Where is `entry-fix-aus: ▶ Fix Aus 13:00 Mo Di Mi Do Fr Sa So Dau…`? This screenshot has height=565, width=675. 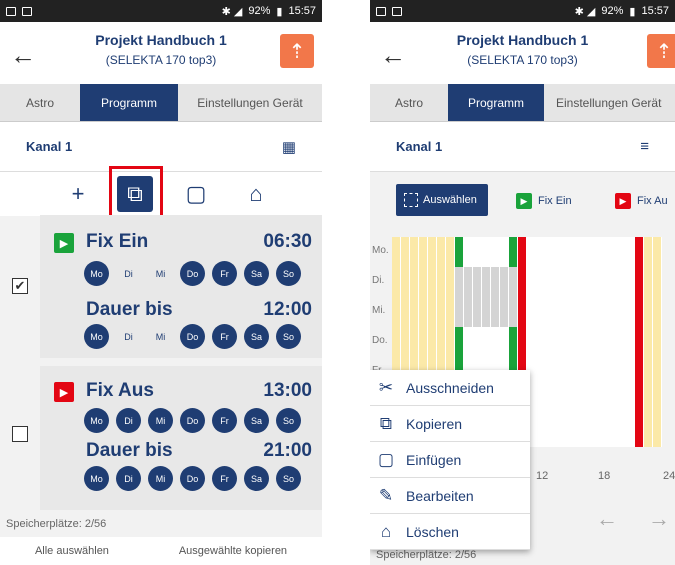 entry-fix-aus: ▶ Fix Aus 13:00 Mo Di Mi Do Fr Sa So Dau… is located at coordinates (181, 438).